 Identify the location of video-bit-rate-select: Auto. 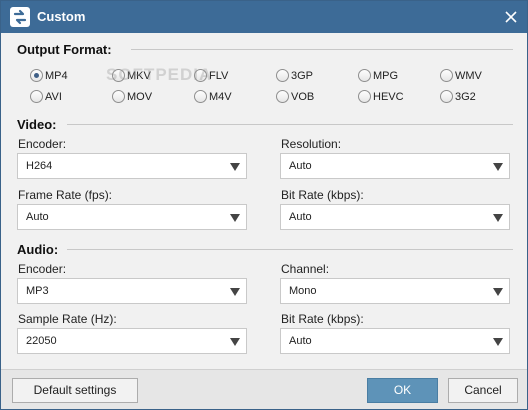
(395, 217).